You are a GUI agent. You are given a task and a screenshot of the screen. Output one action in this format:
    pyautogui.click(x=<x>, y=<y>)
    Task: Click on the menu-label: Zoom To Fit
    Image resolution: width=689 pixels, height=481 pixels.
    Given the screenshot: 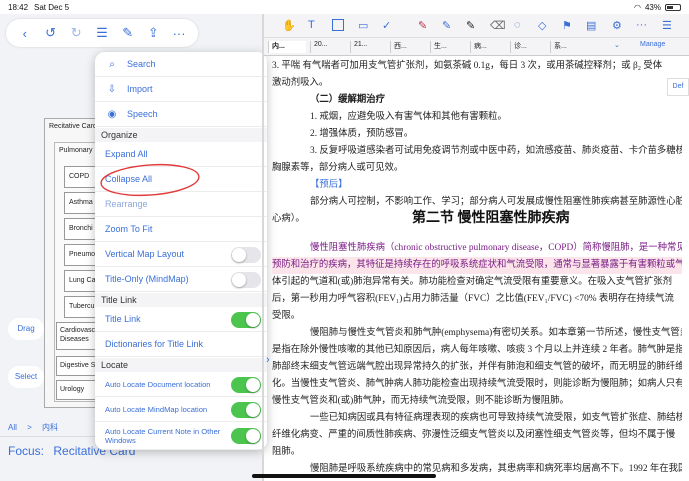 What is the action you would take?
    pyautogui.click(x=129, y=229)
    